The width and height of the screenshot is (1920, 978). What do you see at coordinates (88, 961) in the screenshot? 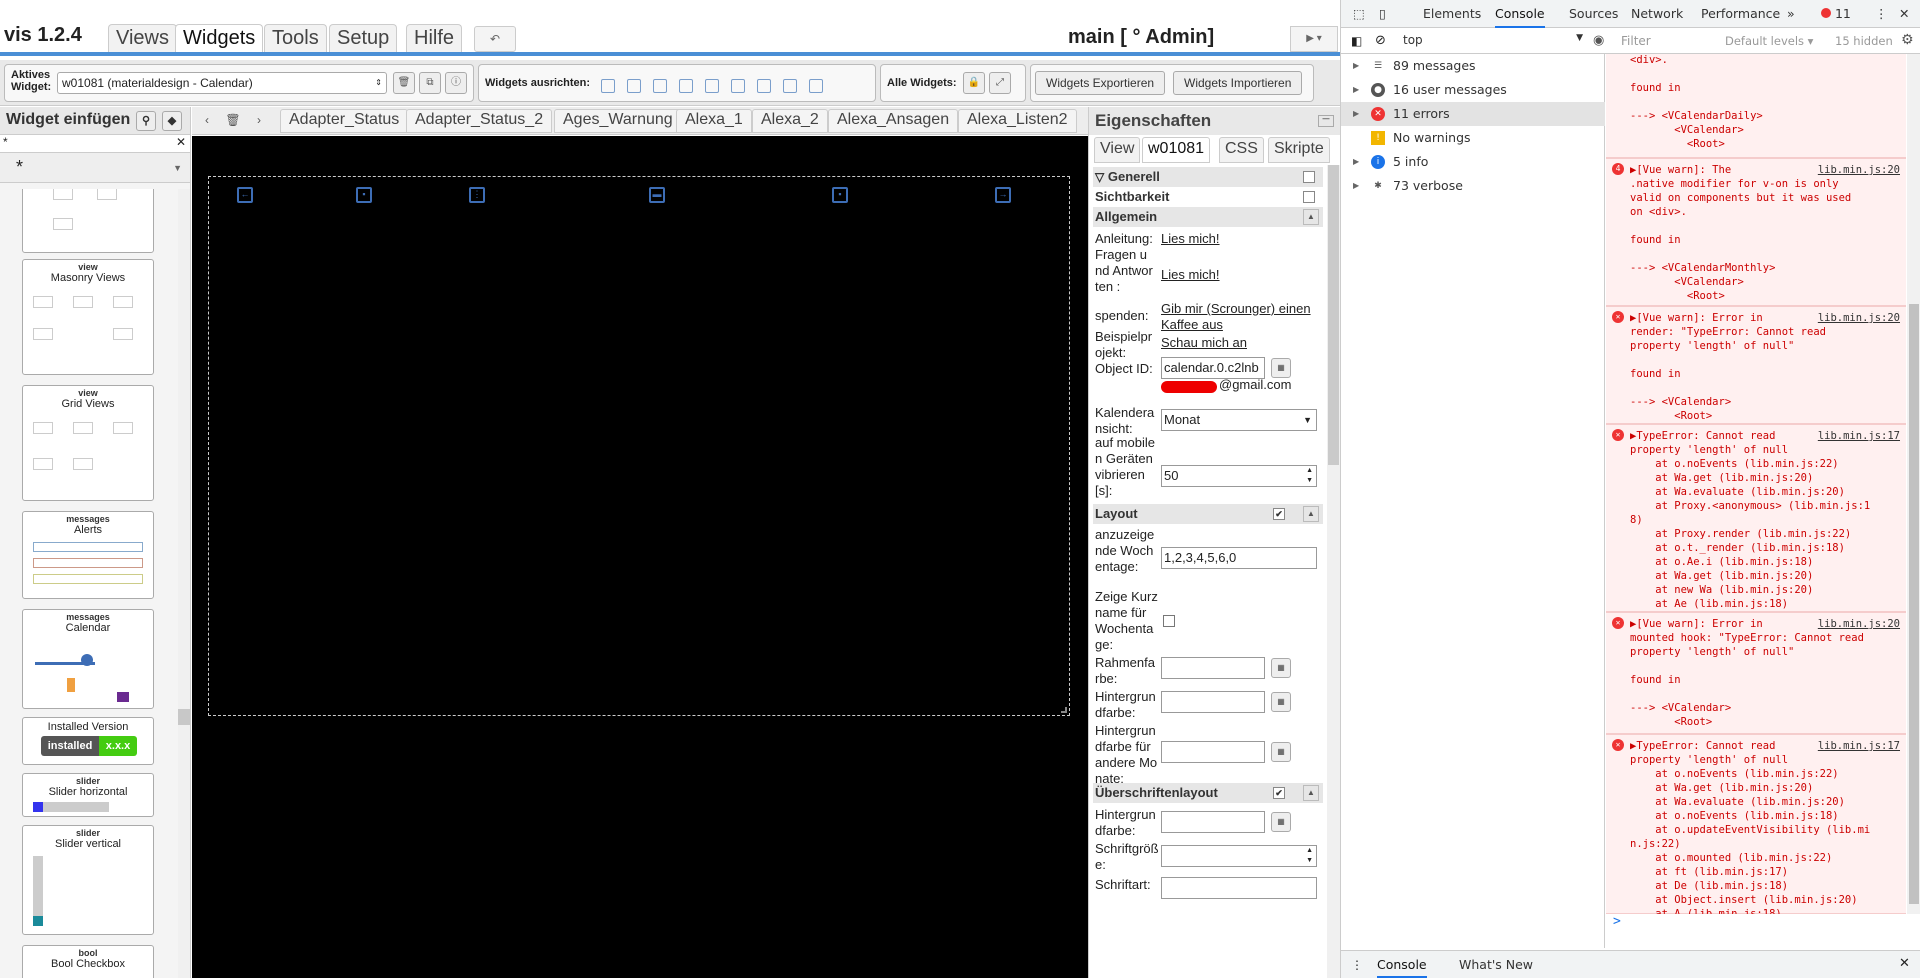
I see `widget-card-bool-checkbox: bool Bool Checkbox` at bounding box center [88, 961].